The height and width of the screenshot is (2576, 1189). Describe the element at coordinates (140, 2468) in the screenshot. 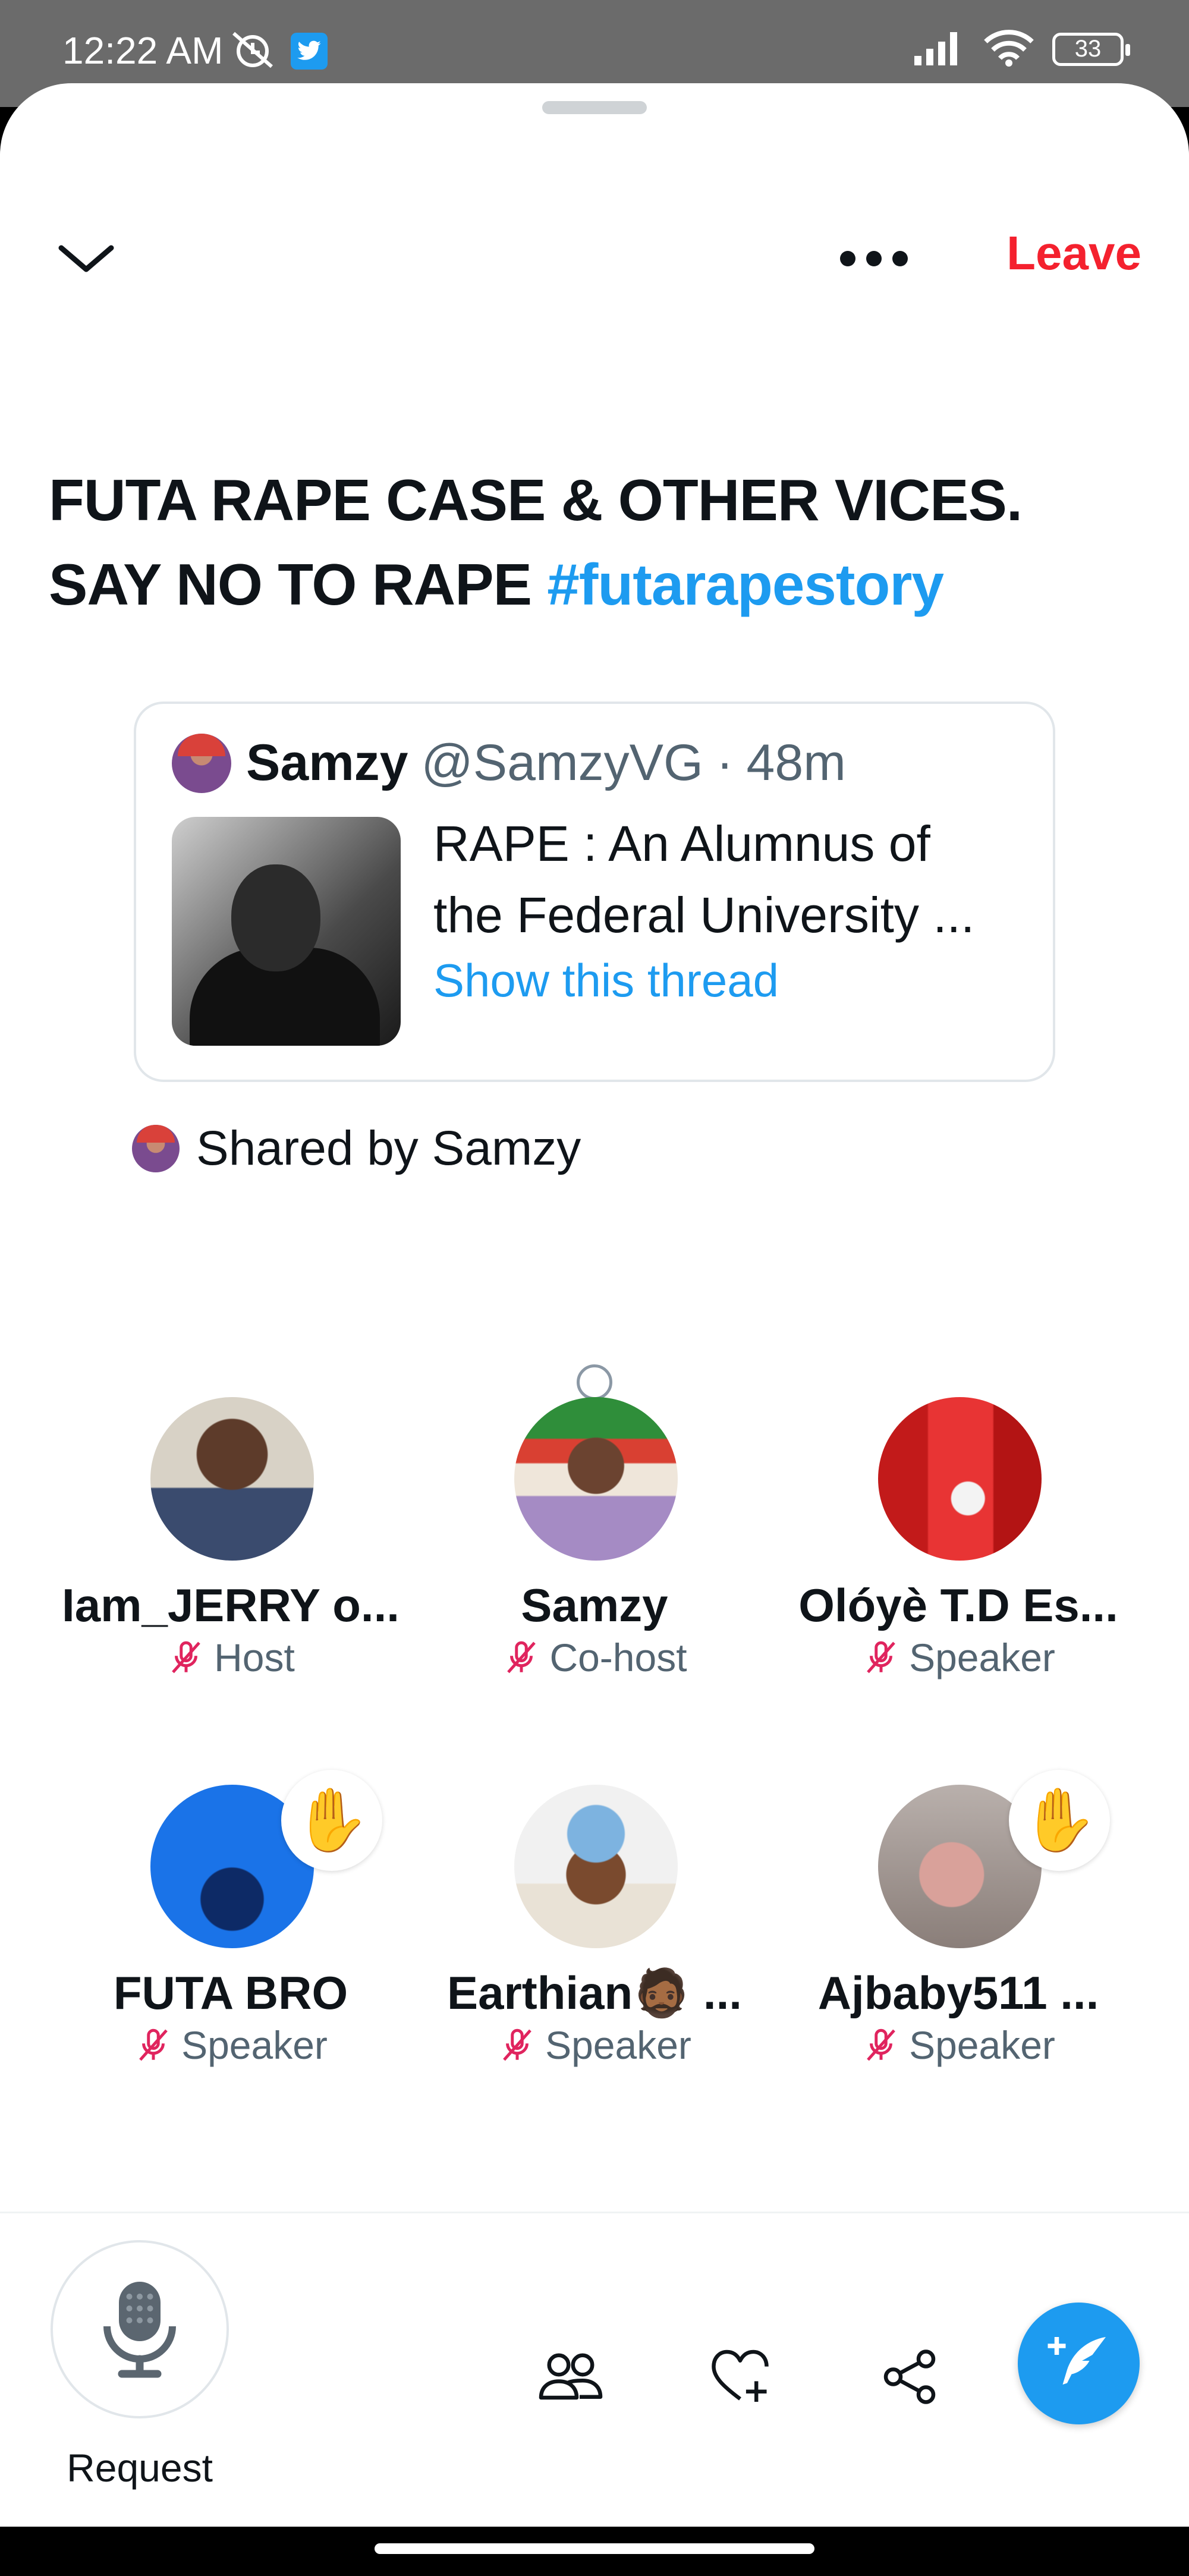

I see `request-label: Request` at that location.